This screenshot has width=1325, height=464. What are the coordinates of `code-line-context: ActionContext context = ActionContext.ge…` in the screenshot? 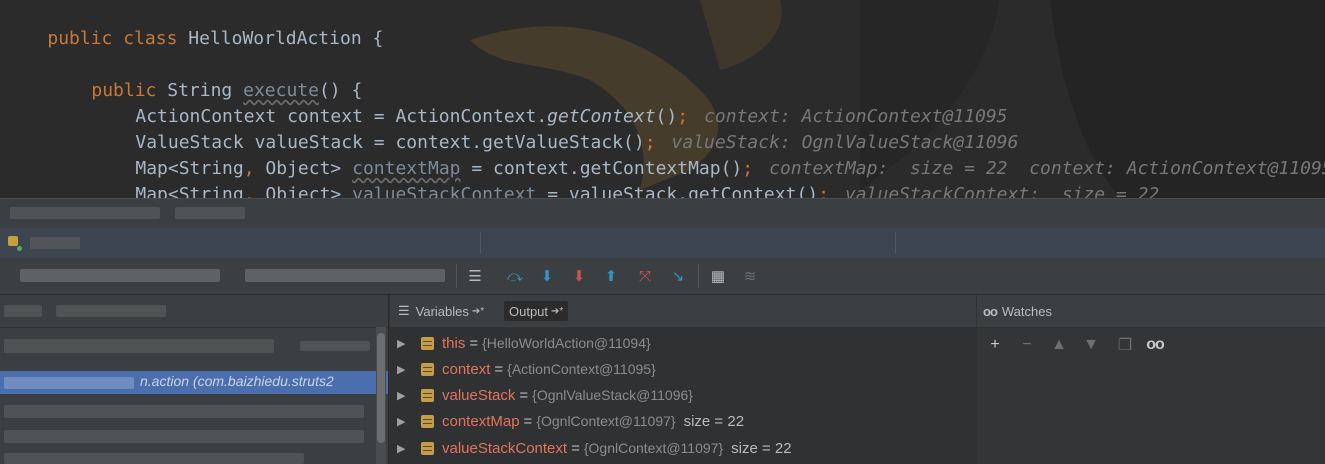 It's located at (549, 102).